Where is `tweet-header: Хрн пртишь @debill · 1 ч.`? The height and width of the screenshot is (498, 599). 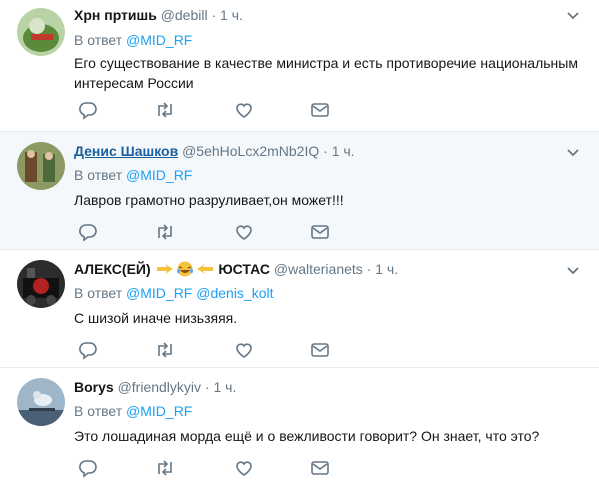
tweet-header: Хрн пртишь @debill · 1 ч. is located at coordinates (158, 15).